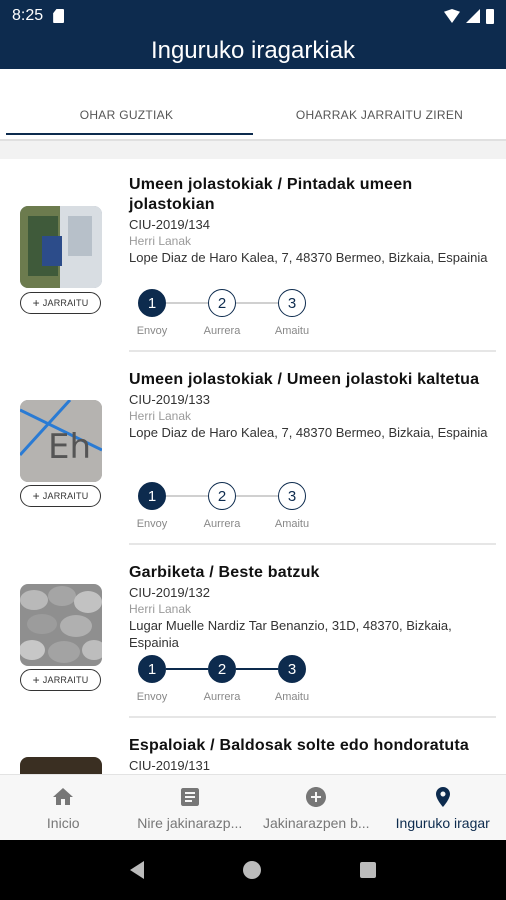 The image size is (506, 900). What do you see at coordinates (442, 823) in the screenshot?
I see `nav-label: Inguruko iragar` at bounding box center [442, 823].